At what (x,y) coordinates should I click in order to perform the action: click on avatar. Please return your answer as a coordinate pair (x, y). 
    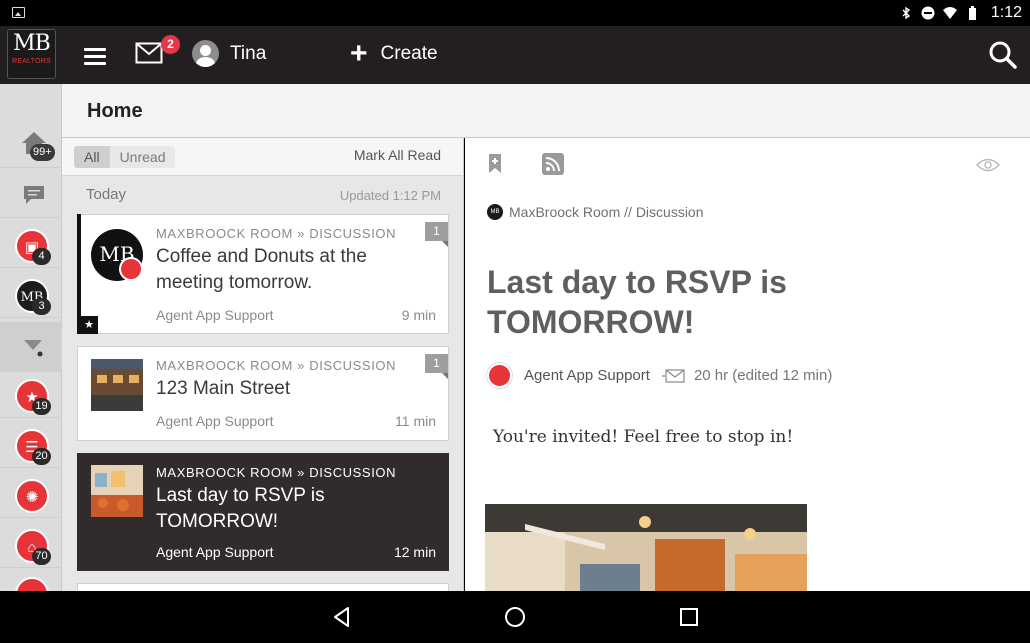
    Looking at the image, I should click on (205, 53).